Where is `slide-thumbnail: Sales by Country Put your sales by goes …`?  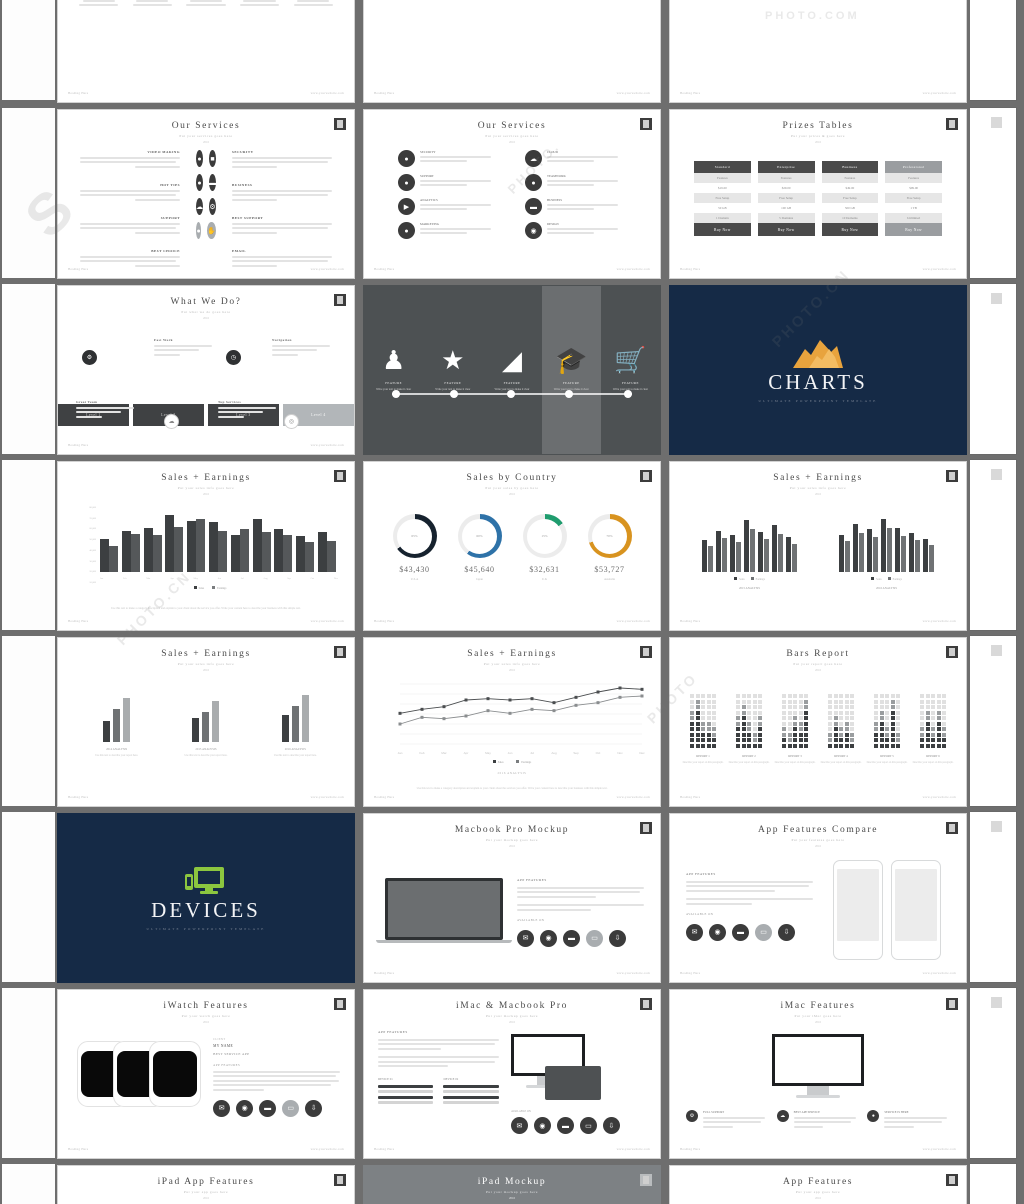 slide-thumbnail: Sales by Country Put your sales by goes … is located at coordinates (512, 546).